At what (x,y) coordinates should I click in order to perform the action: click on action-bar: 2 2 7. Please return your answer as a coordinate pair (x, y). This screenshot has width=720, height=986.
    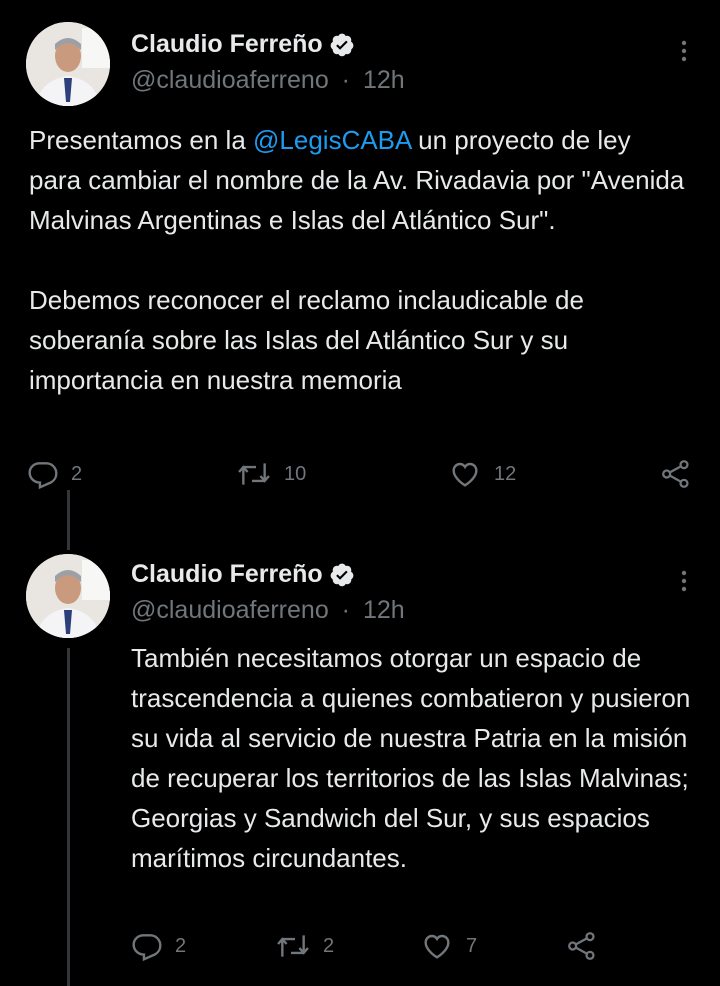
    Looking at the image, I should click on (360, 948).